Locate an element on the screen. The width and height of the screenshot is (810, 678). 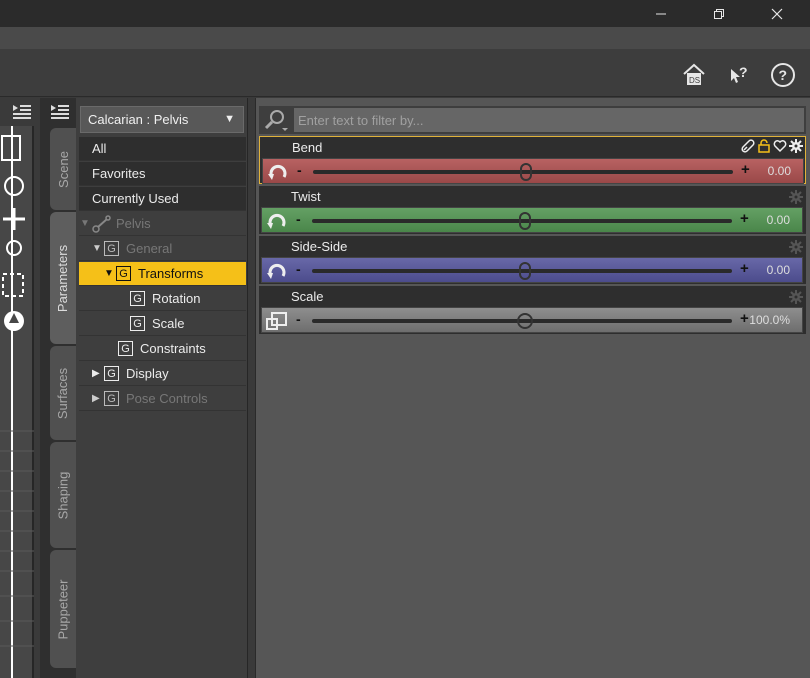
close-button is located at coordinates (777, 13).